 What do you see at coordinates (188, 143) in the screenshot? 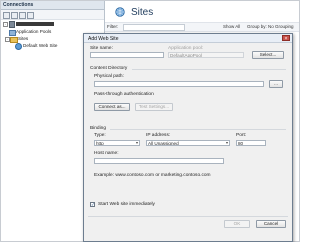
I see `ip-address-select: All Unassigned` at bounding box center [188, 143].